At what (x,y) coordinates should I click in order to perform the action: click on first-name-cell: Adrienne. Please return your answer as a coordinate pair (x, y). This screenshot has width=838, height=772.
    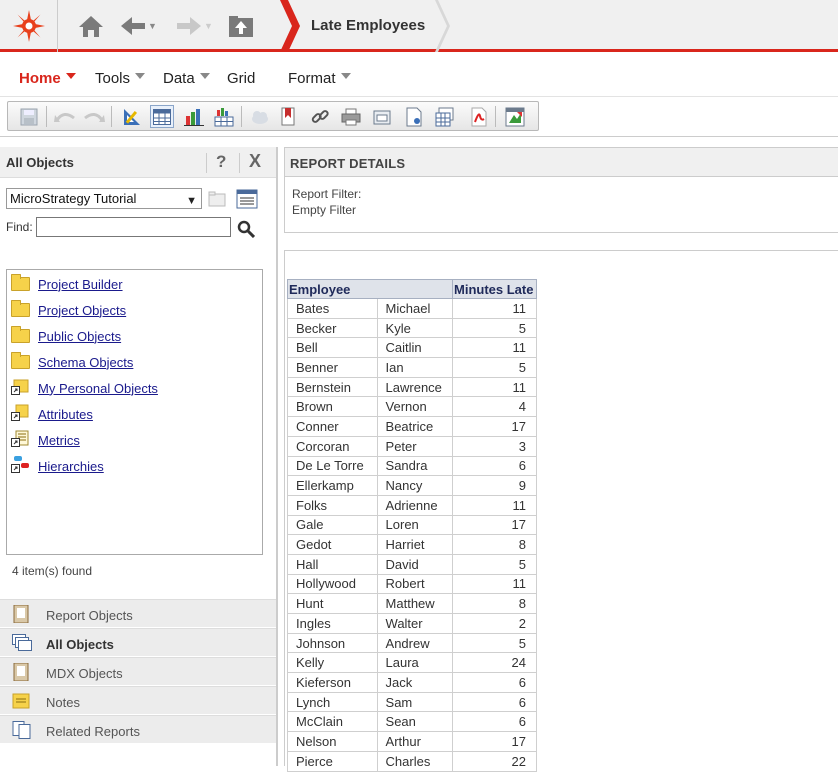
    Looking at the image, I should click on (415, 505).